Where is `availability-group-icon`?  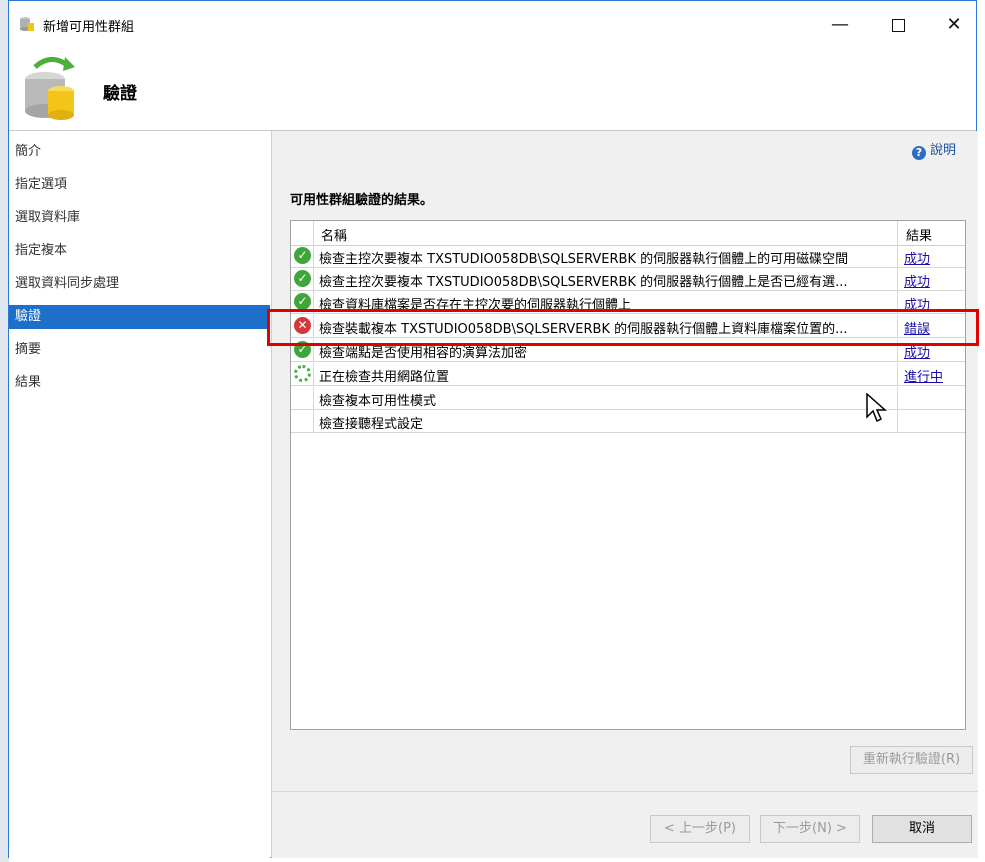
availability-group-icon is located at coordinates (27, 24).